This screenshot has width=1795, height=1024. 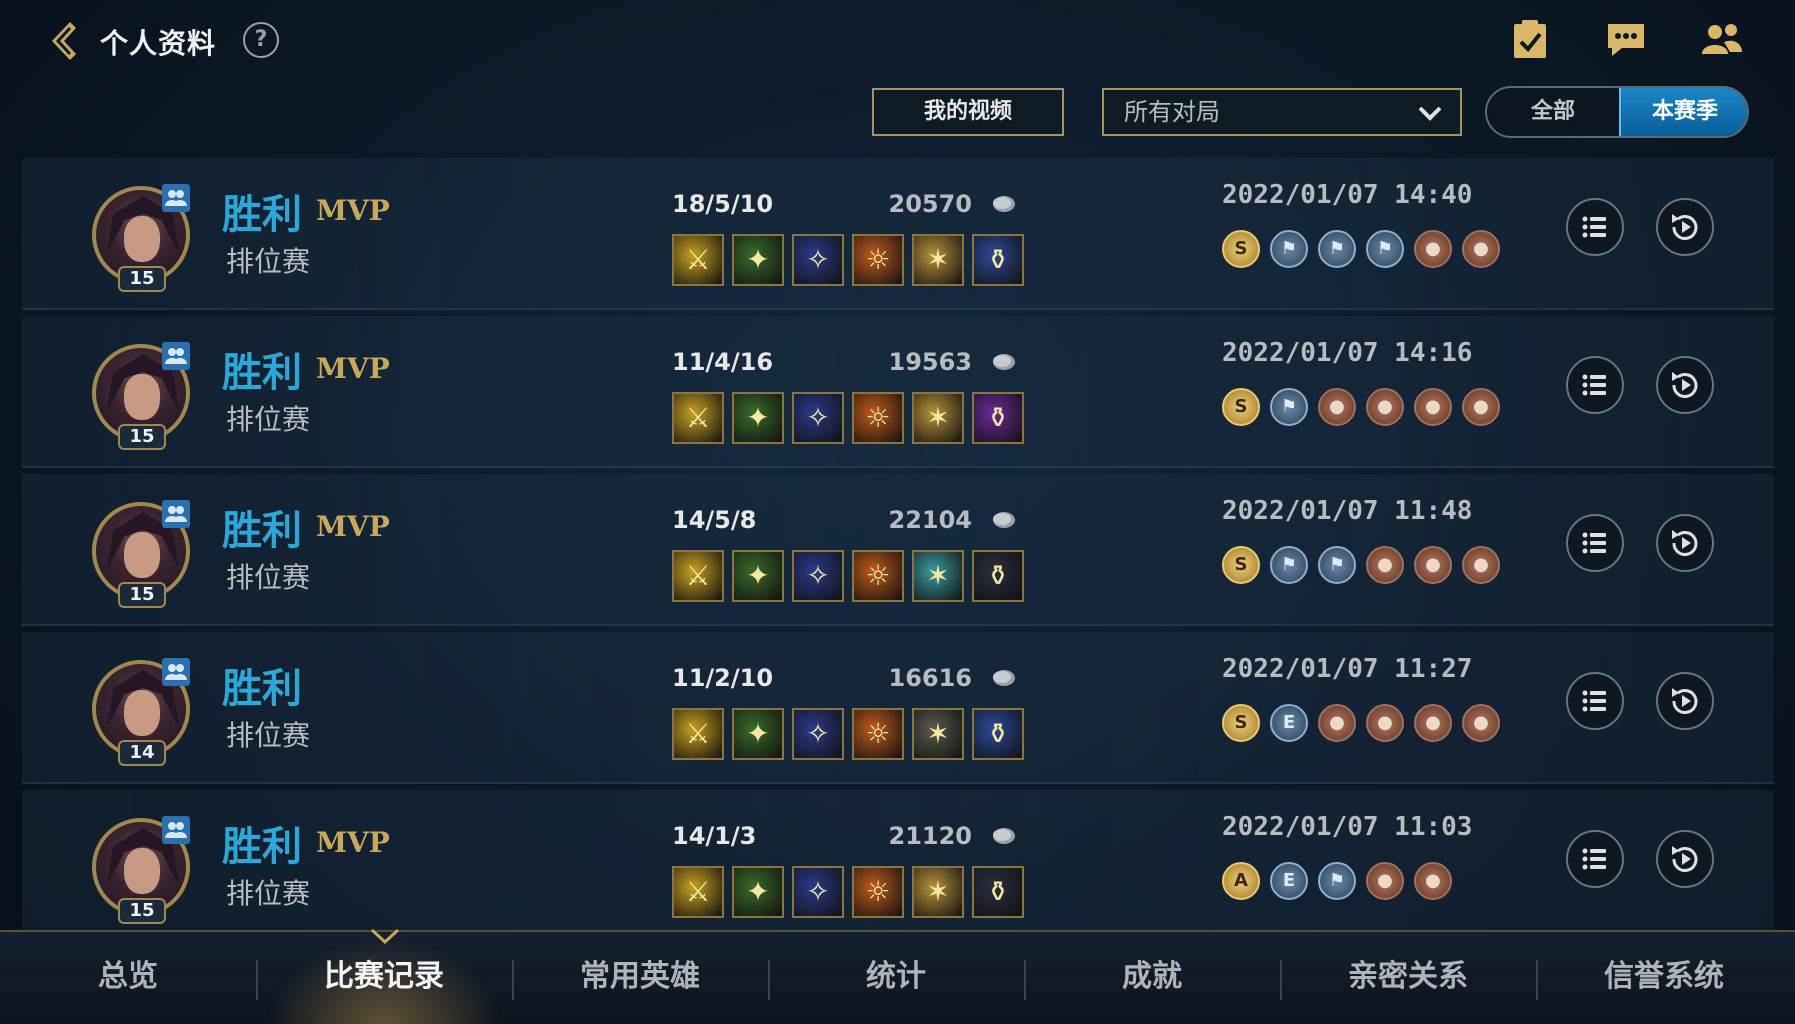 What do you see at coordinates (1152, 978) in the screenshot?
I see `tab-4: 成就` at bounding box center [1152, 978].